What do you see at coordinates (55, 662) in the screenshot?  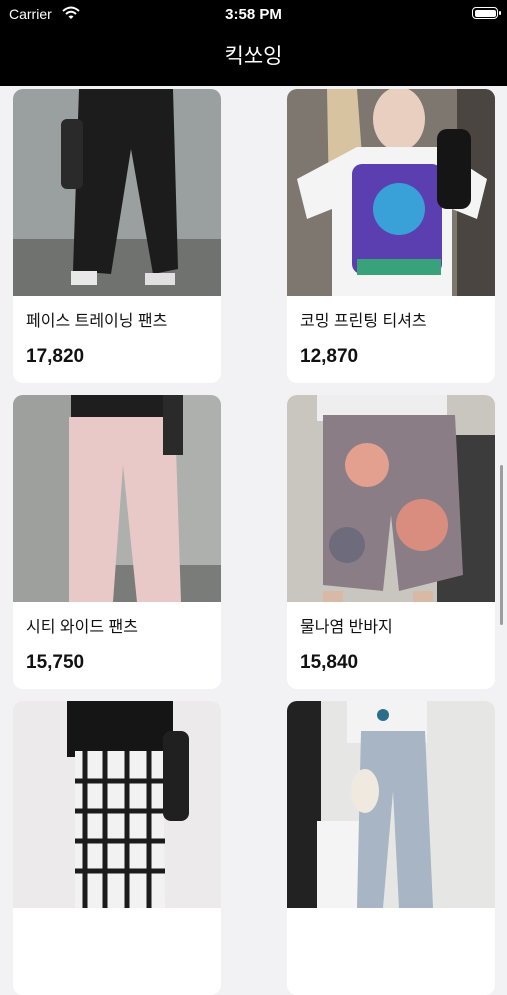 I see `product-price: 15,750` at bounding box center [55, 662].